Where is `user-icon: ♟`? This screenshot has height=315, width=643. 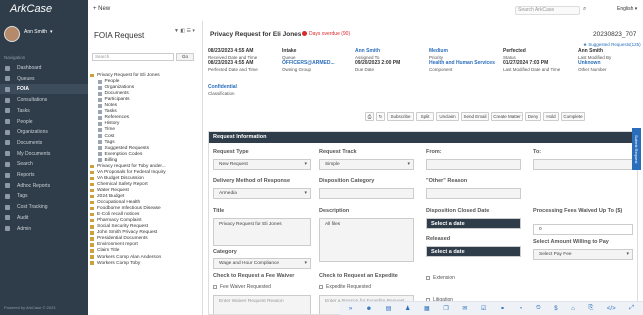
user-icon: ♟ is located at coordinates (407, 308).